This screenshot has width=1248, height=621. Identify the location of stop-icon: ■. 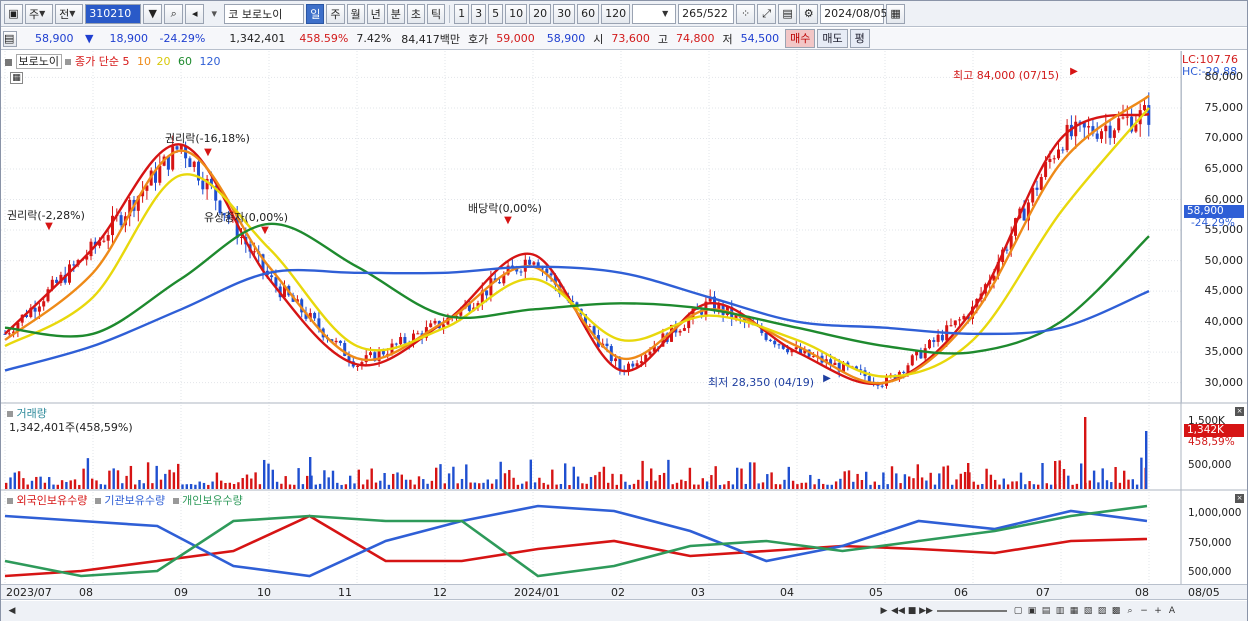
(912, 611).